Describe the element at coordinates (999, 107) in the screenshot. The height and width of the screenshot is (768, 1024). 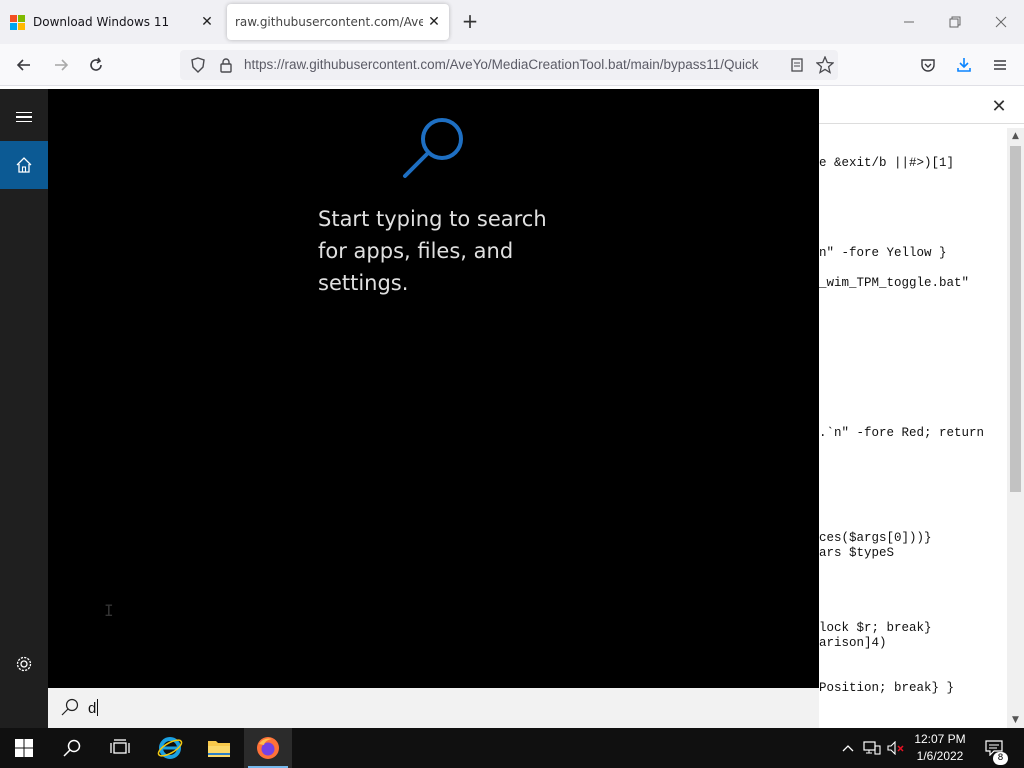
I see `close-bar-icon: ✕` at that location.